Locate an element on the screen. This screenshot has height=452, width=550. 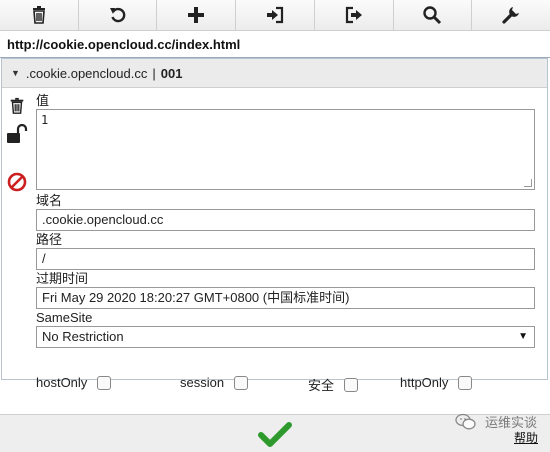
domain-label: 域名 is located at coordinates (49, 200).